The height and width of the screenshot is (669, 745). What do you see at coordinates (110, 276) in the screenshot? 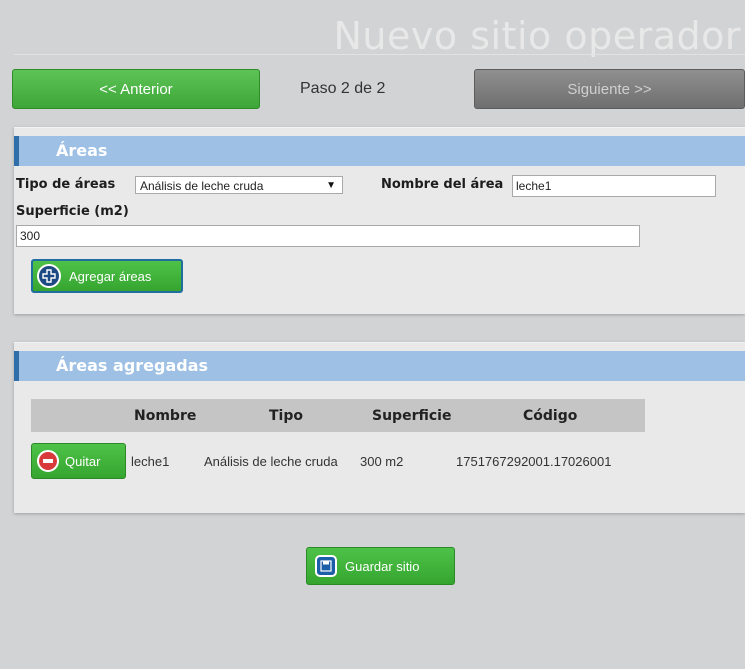
I see `add-areas-label: Agregar áreas` at bounding box center [110, 276].